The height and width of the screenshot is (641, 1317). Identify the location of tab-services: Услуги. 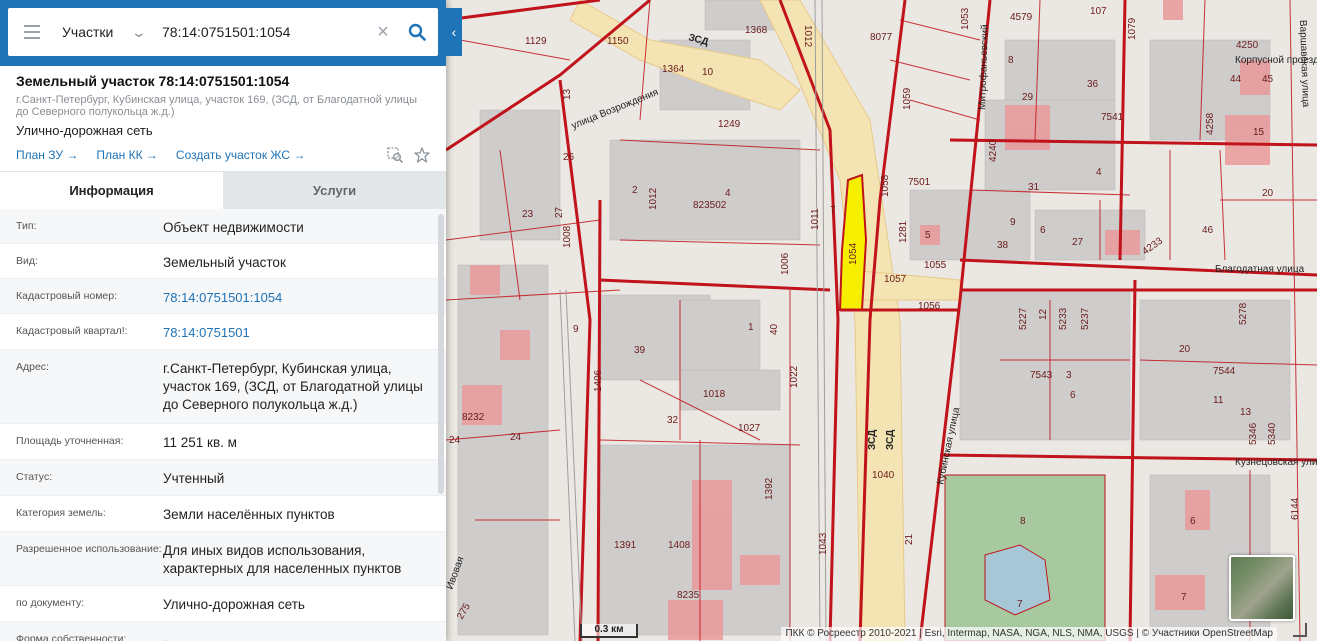
(334, 190).